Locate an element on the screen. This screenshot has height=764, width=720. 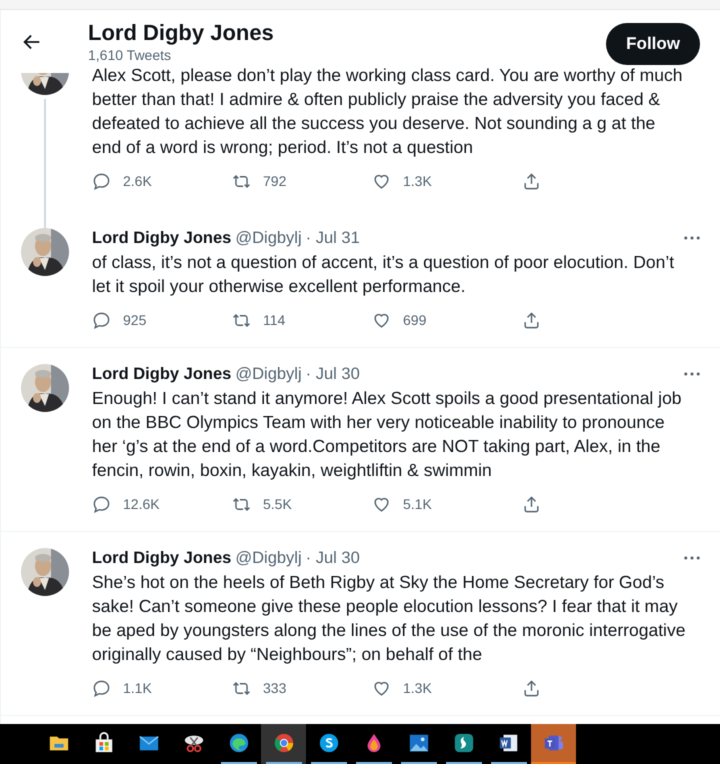
document-icon is located at coordinates (509, 743).